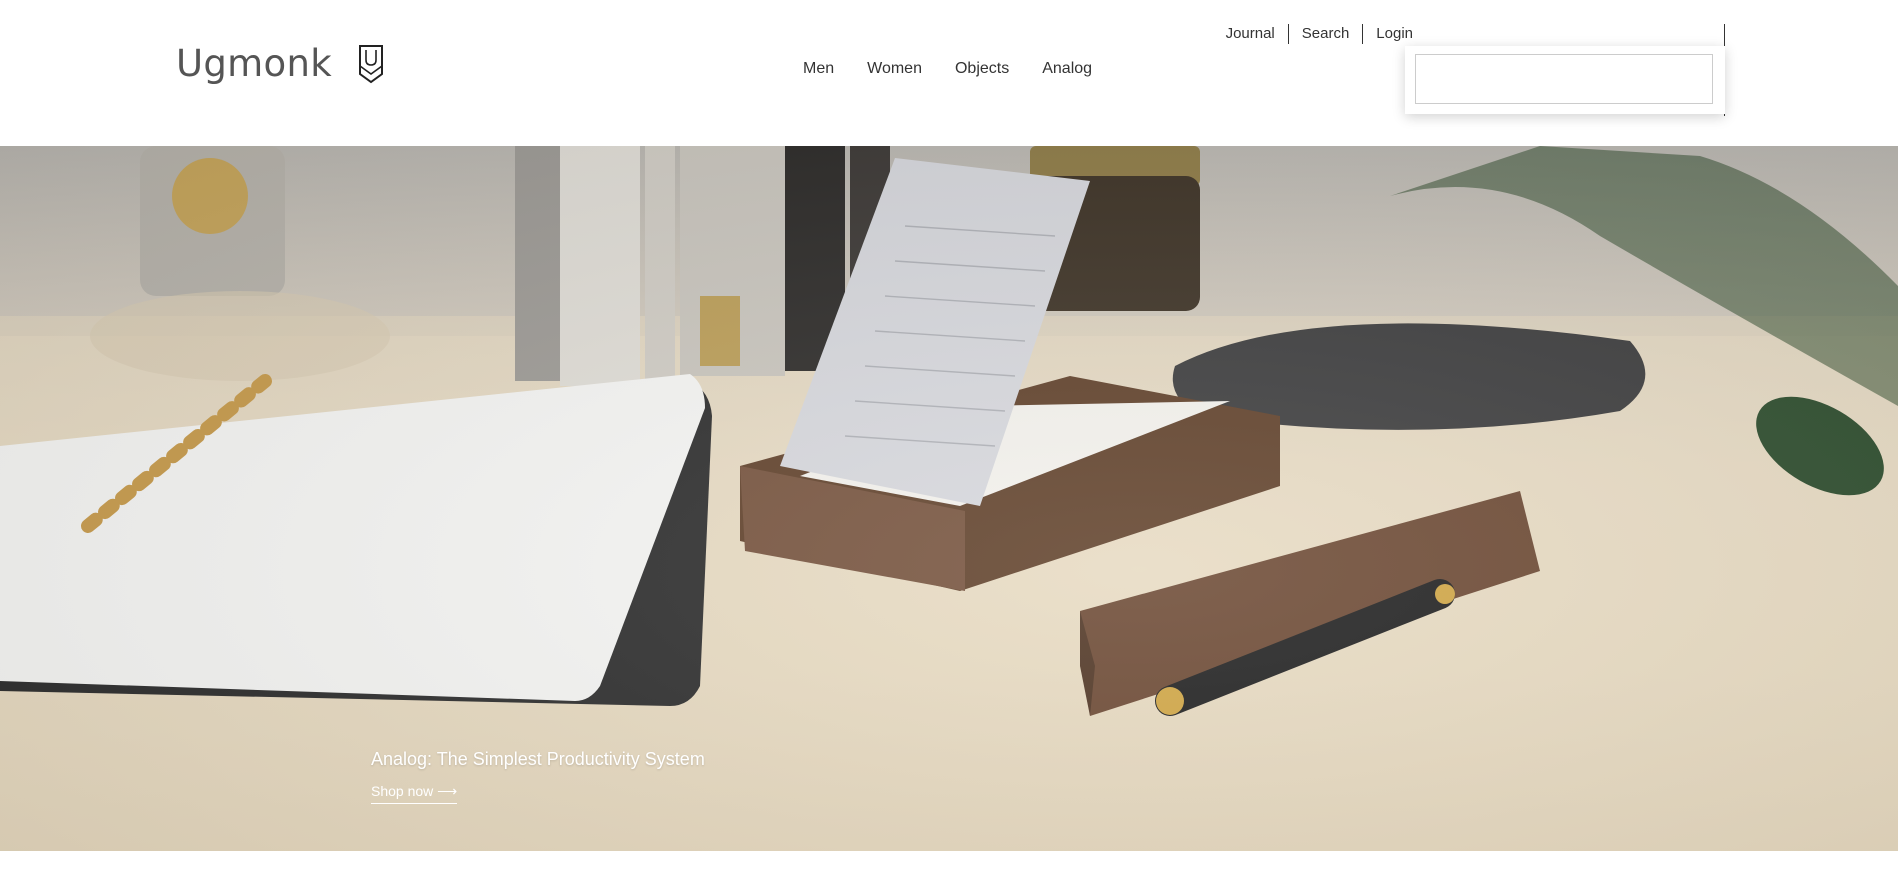 Image resolution: width=1898 pixels, height=893 pixels. I want to click on search-input, so click(1564, 79).